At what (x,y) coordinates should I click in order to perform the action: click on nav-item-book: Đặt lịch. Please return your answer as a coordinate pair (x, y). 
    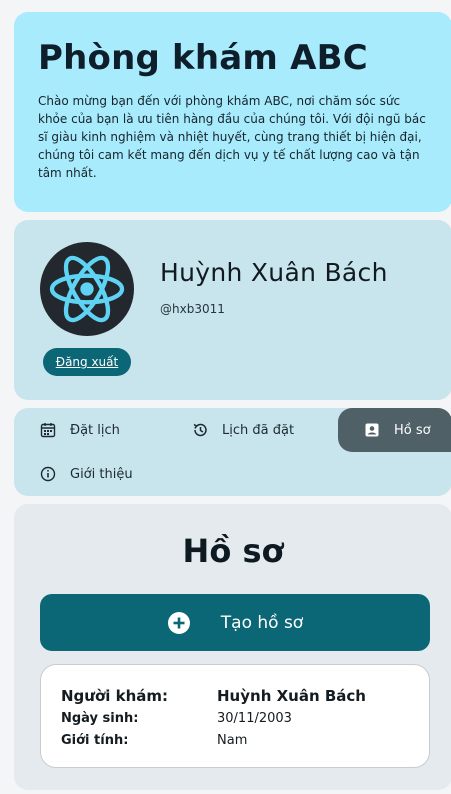
    Looking at the image, I should click on (80, 430).